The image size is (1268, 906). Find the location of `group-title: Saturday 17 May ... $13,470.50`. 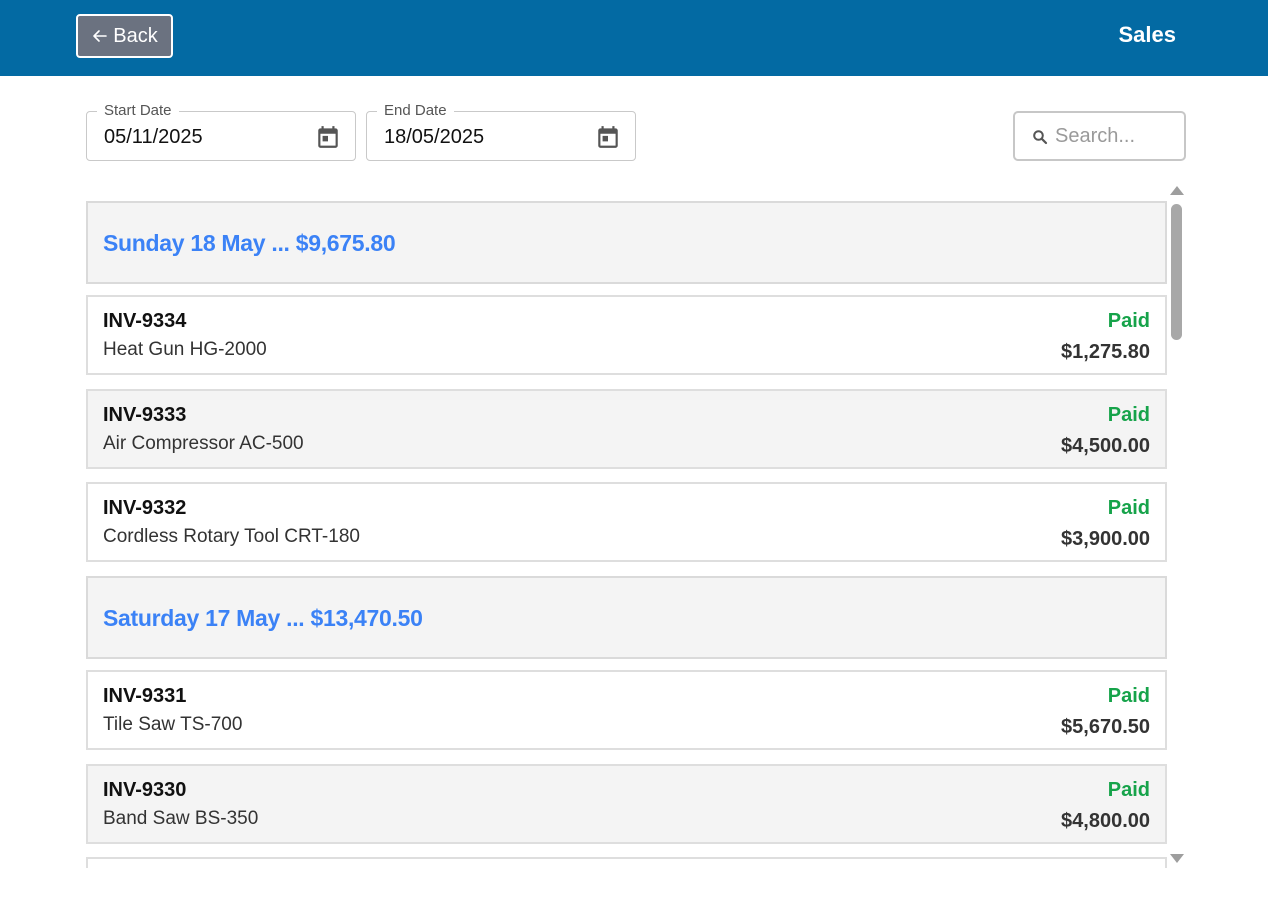

group-title: Saturday 17 May ... $13,470.50 is located at coordinates (263, 618).